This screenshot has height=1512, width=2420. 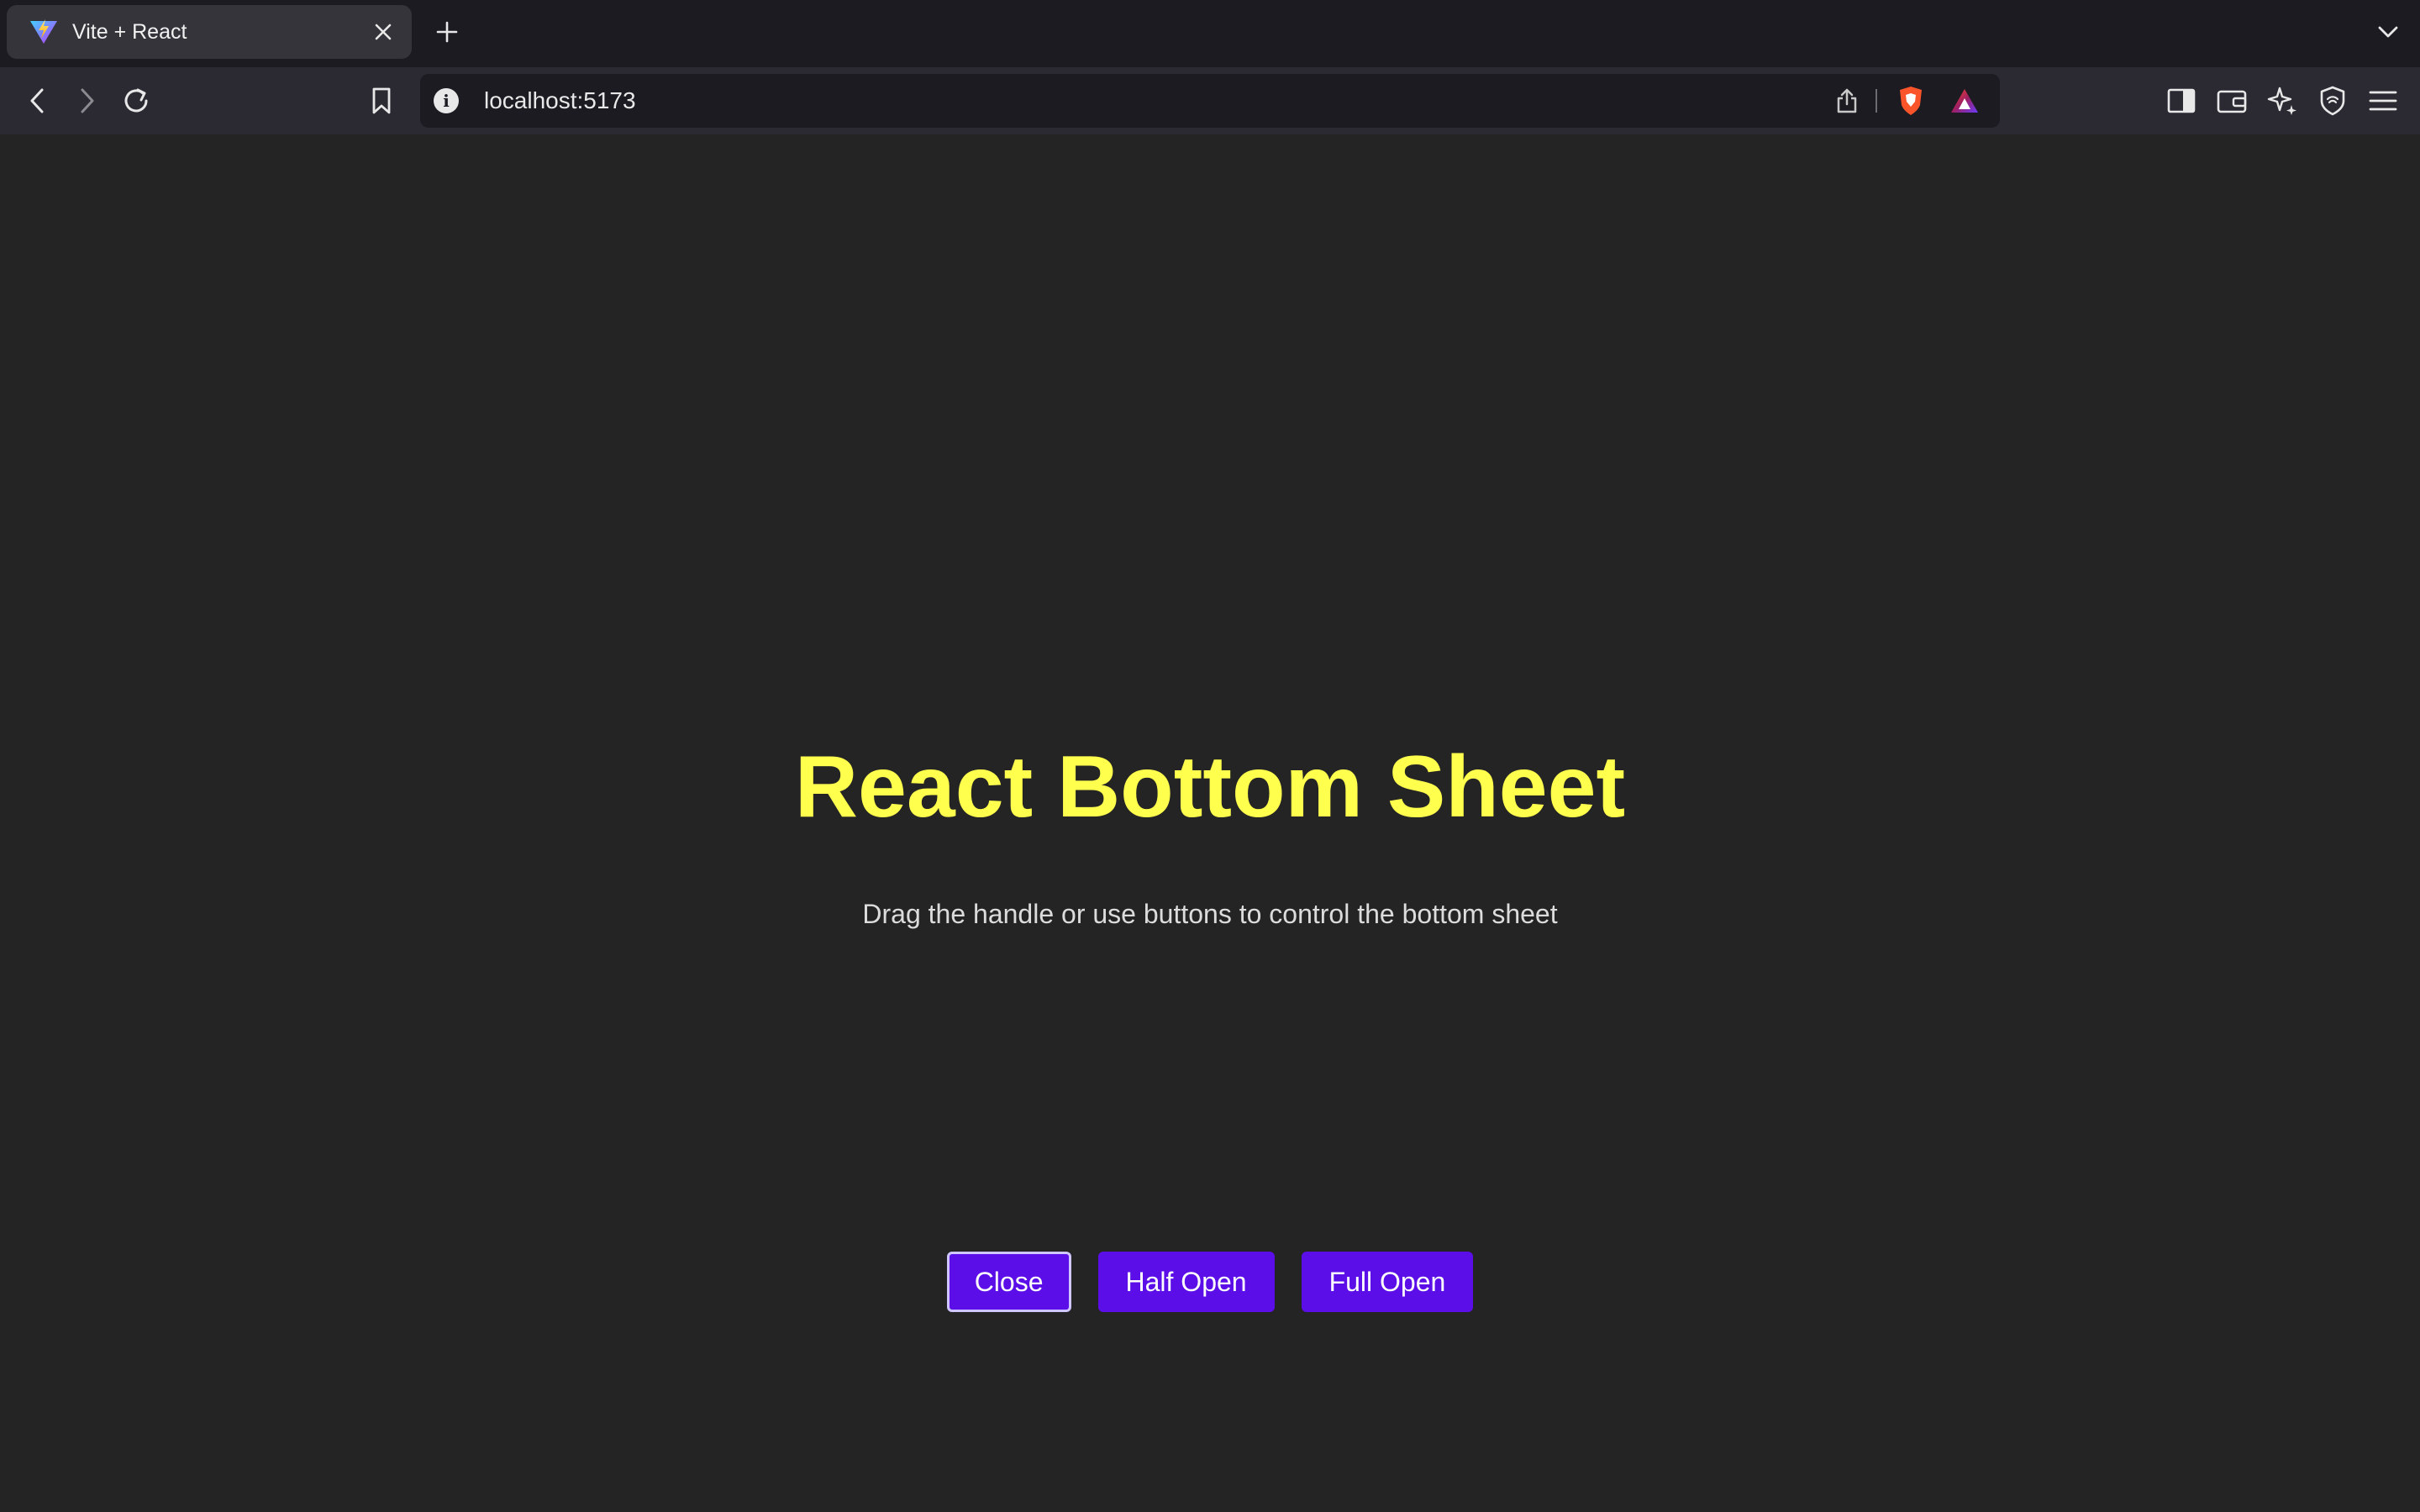 What do you see at coordinates (2383, 101) in the screenshot?
I see `menu-hamburger-icon` at bounding box center [2383, 101].